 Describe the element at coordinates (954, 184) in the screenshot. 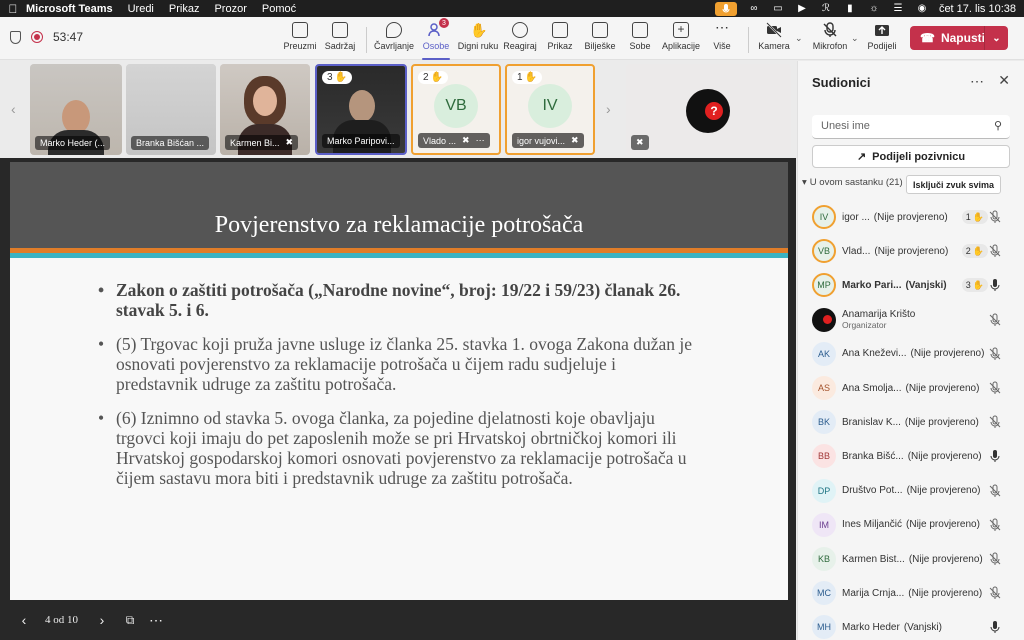

I see `mute-all-button: Isključi zvuk svima` at that location.